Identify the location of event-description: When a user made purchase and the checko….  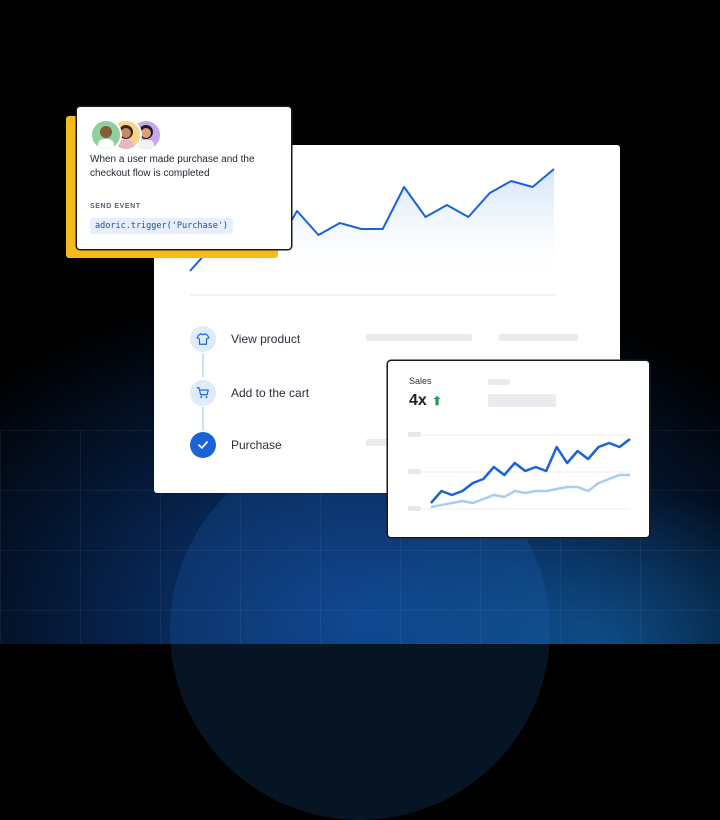
(185, 167).